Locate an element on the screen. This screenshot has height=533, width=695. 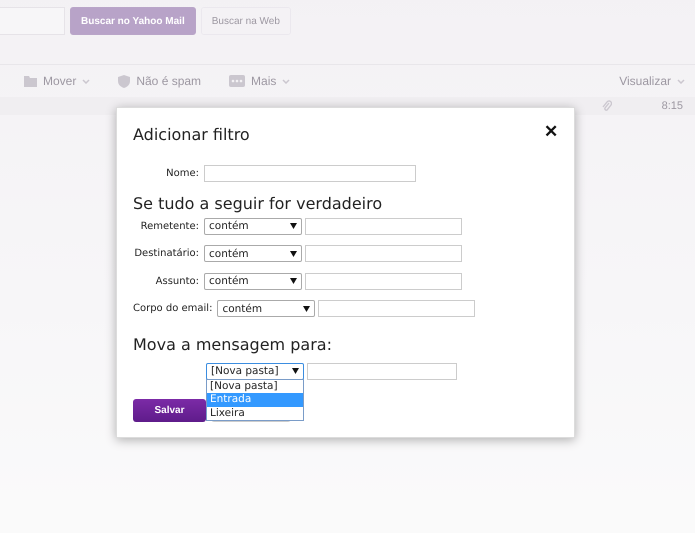
section-heading: Se tudo a seguir for verdadeiro is located at coordinates (258, 203).